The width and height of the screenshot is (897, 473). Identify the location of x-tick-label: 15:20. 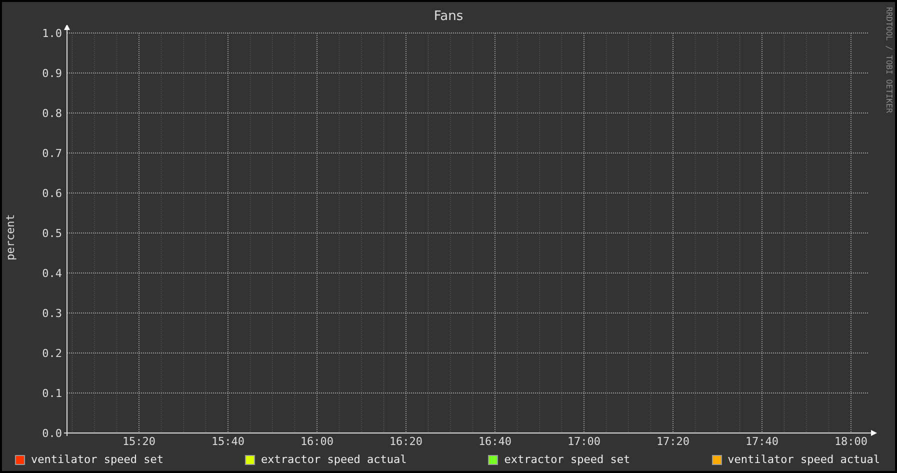
(139, 441).